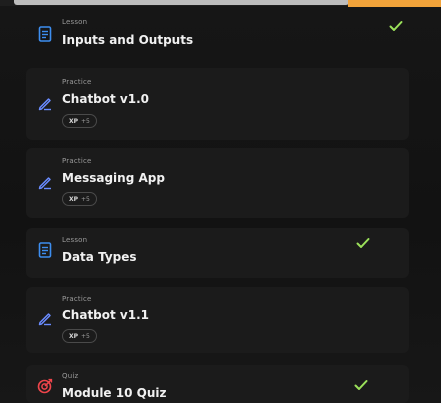 The height and width of the screenshot is (403, 441). I want to click on item-title: Inputs and Outputs, so click(128, 40).